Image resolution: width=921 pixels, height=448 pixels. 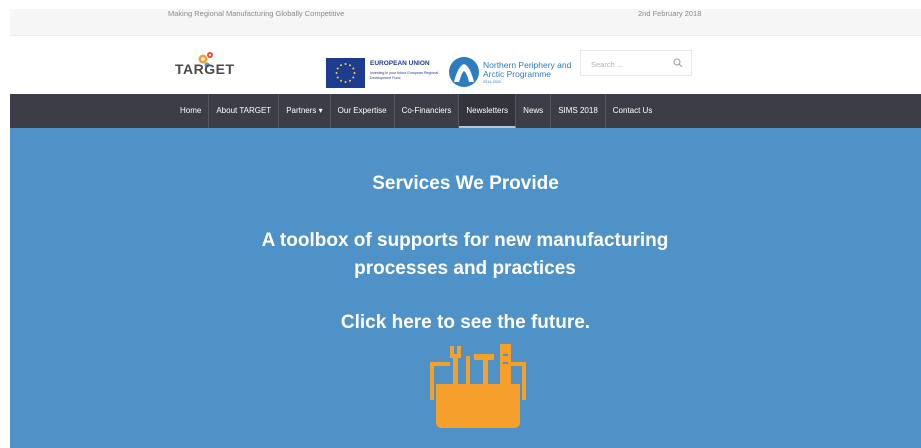 What do you see at coordinates (465, 22) in the screenshot?
I see `top-info-bar` at bounding box center [465, 22].